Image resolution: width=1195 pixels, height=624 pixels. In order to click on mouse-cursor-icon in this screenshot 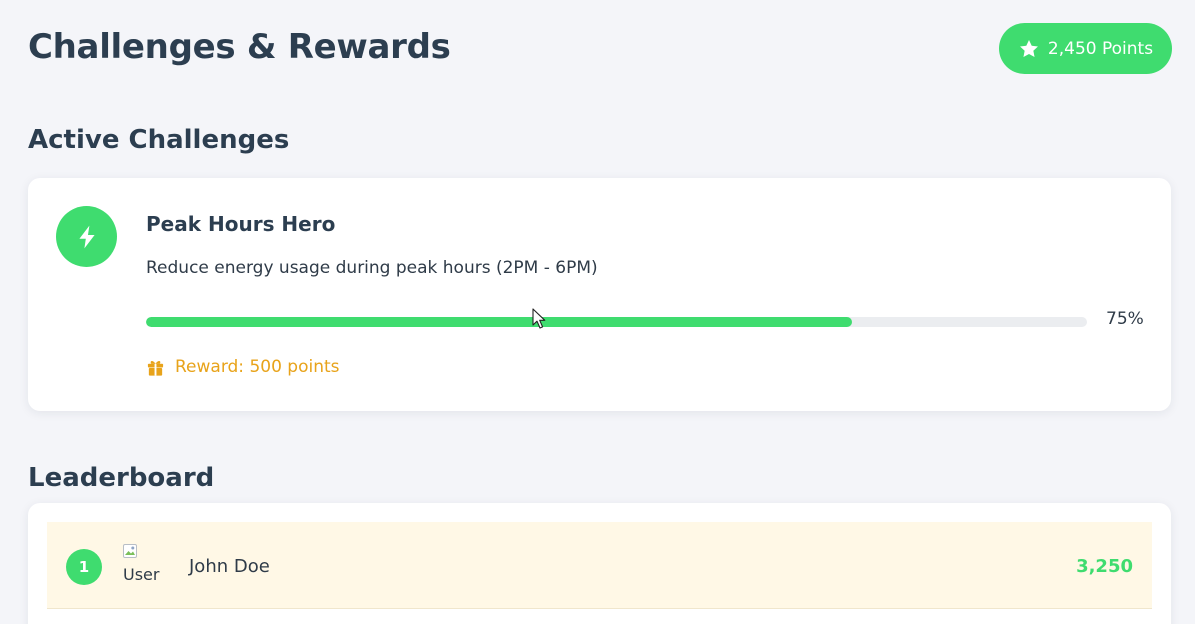, I will do `click(539, 318)`.